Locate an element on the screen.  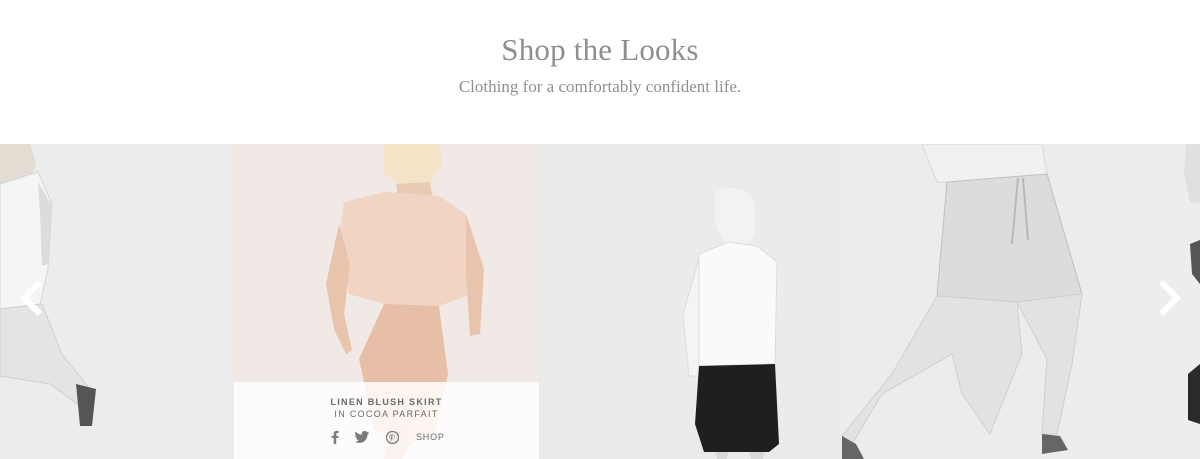
product-overlay: LINEN BLUSH SKIRT IN COCOA PARFAIT SHOP is located at coordinates (386, 420).